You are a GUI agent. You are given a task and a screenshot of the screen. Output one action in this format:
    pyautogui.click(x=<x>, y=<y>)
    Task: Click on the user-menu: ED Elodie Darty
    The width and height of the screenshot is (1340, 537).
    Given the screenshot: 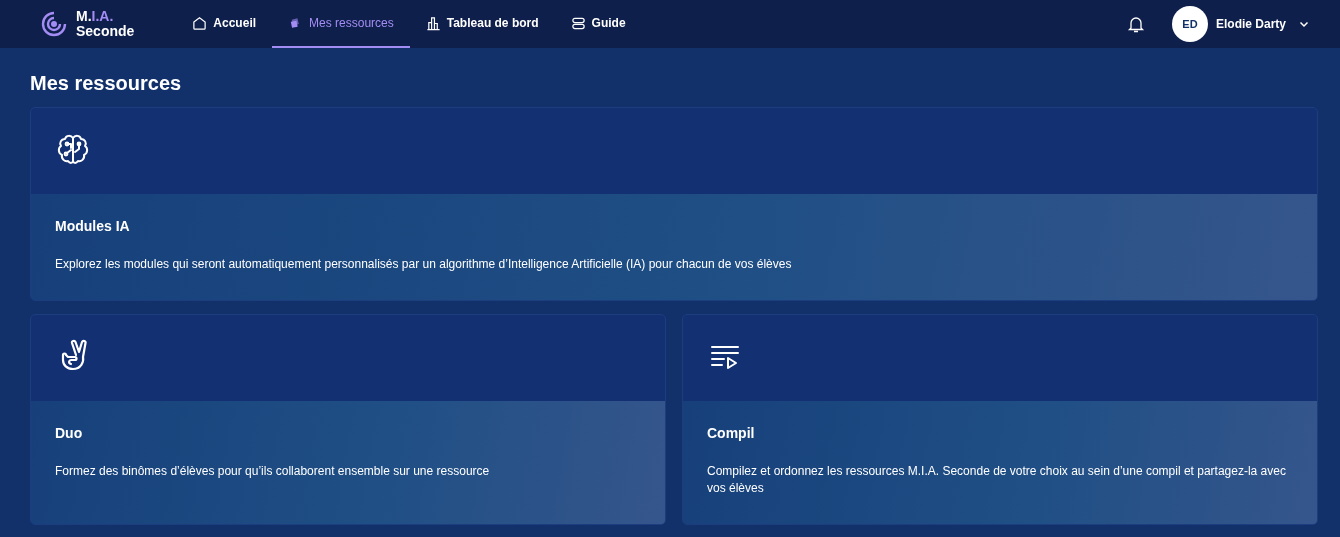 What is the action you would take?
    pyautogui.click(x=1240, y=24)
    